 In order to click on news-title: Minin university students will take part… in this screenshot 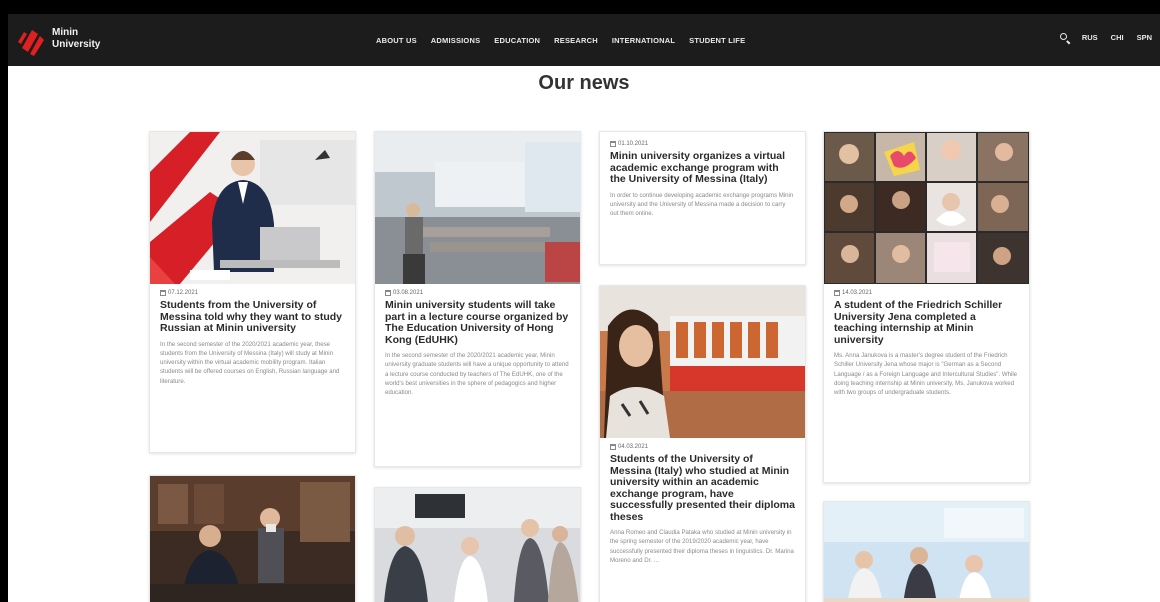, I will do `click(477, 322)`.